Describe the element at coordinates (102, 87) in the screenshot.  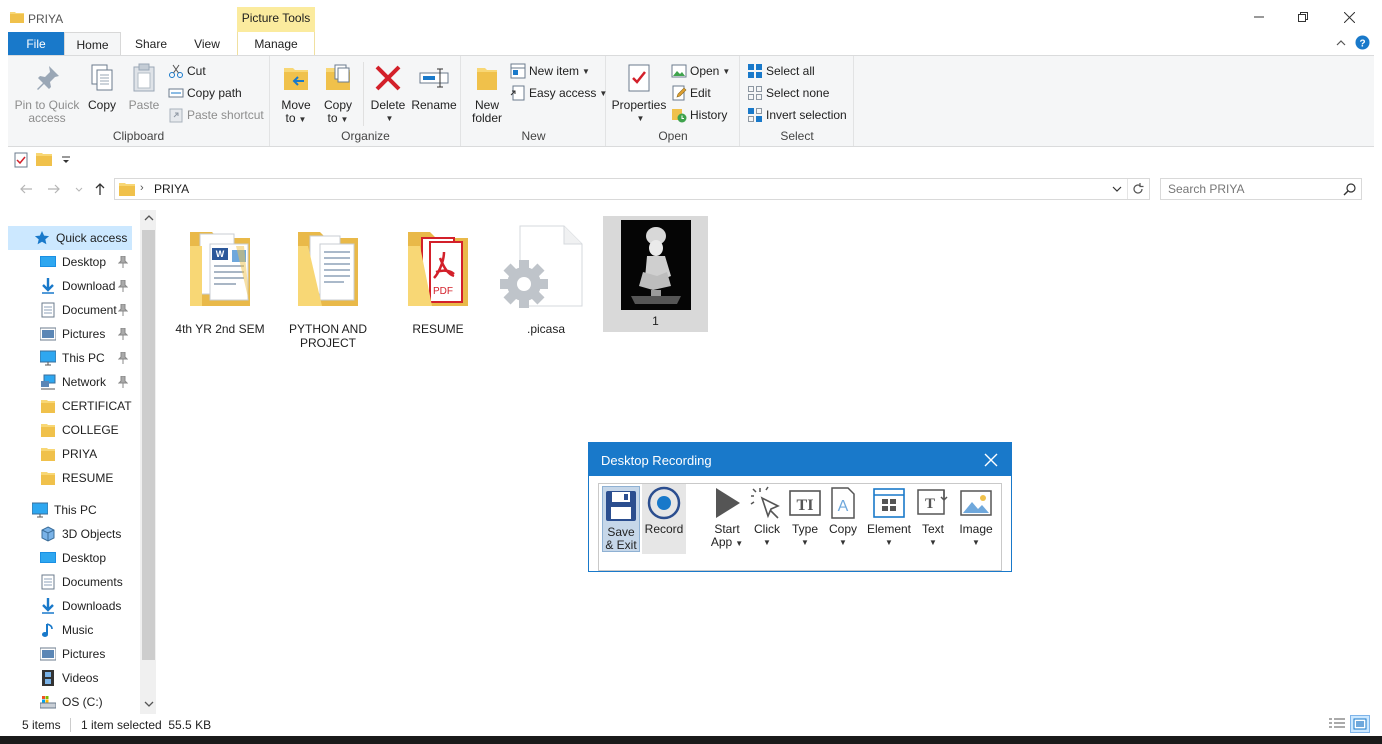
I see `copy-button: Copy` at that location.